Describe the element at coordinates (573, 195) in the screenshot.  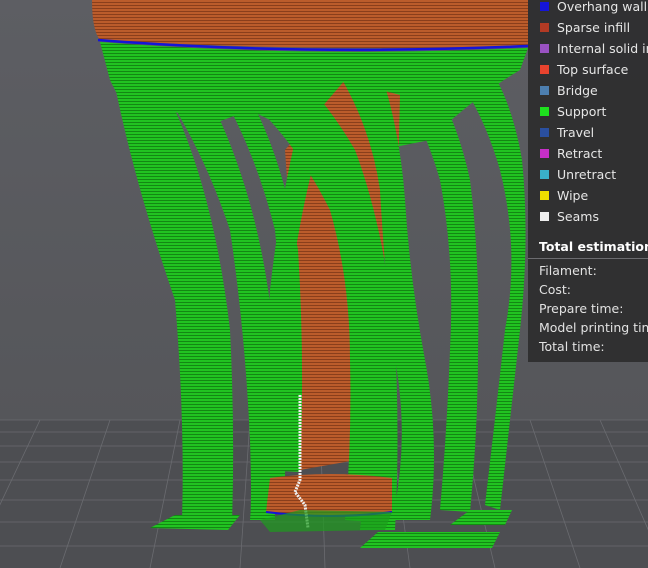
I see `legend-label: Wipe` at that location.